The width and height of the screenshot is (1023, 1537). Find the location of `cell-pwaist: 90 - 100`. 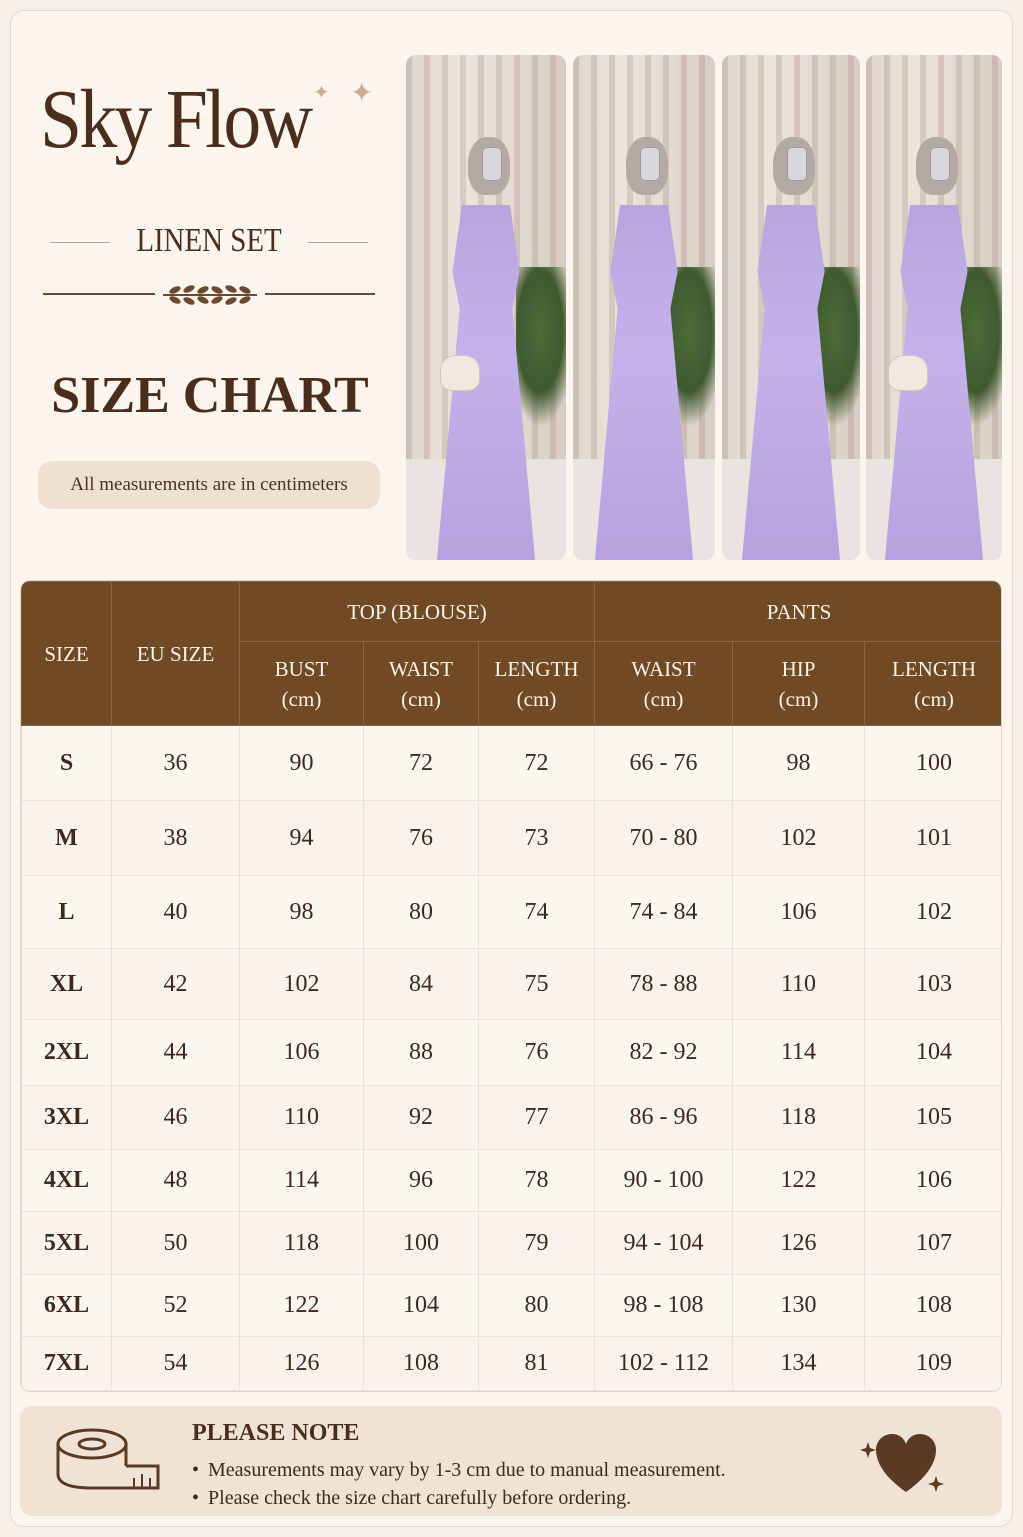

cell-pwaist: 90 - 100 is located at coordinates (663, 1180).